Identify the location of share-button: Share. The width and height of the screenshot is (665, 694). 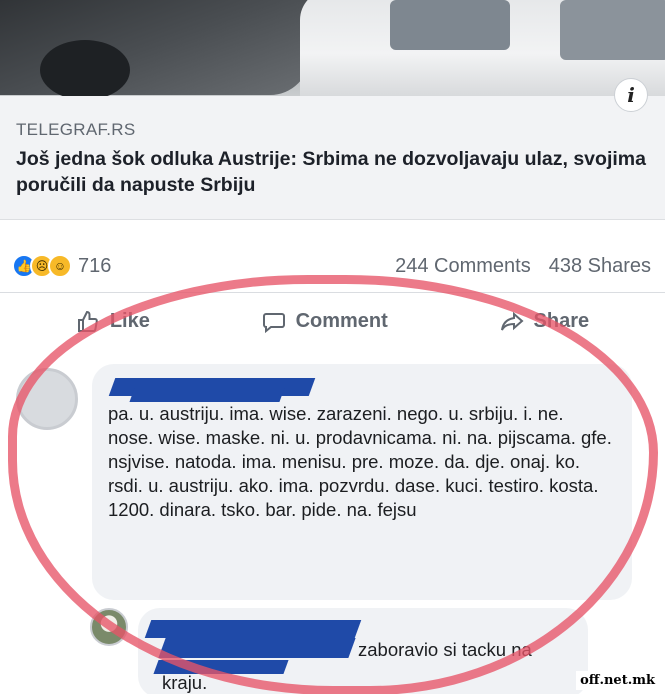
(545, 322).